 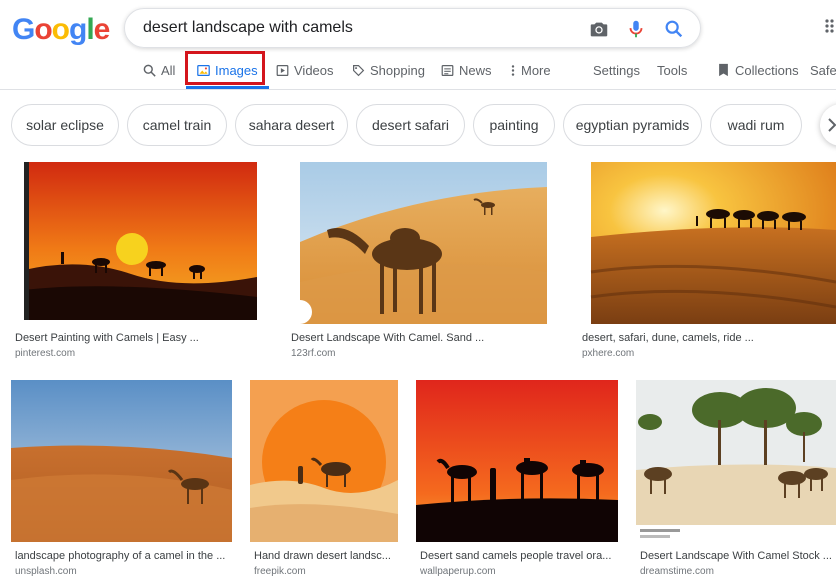 I want to click on chip-sahara-desert: sahara desert, so click(x=291, y=125).